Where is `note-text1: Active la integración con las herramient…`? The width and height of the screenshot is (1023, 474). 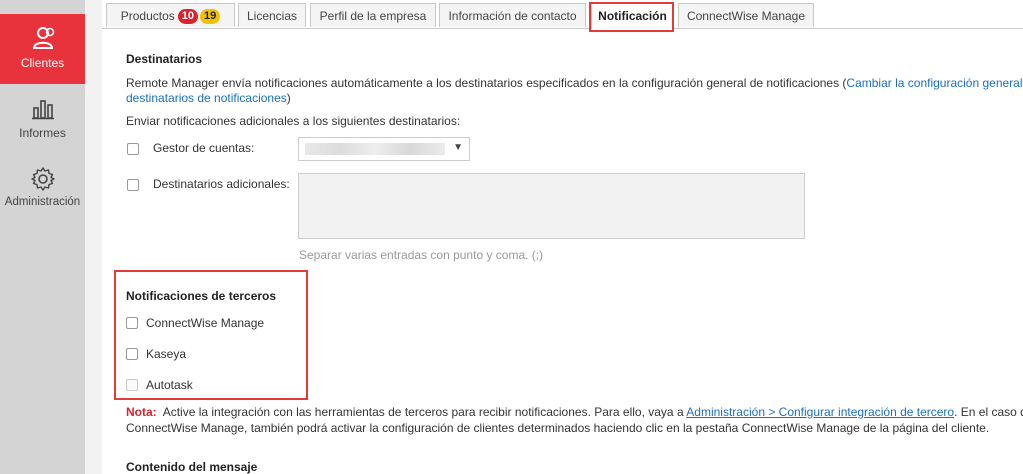 note-text1: Active la integración con las herramient… is located at coordinates (423, 412).